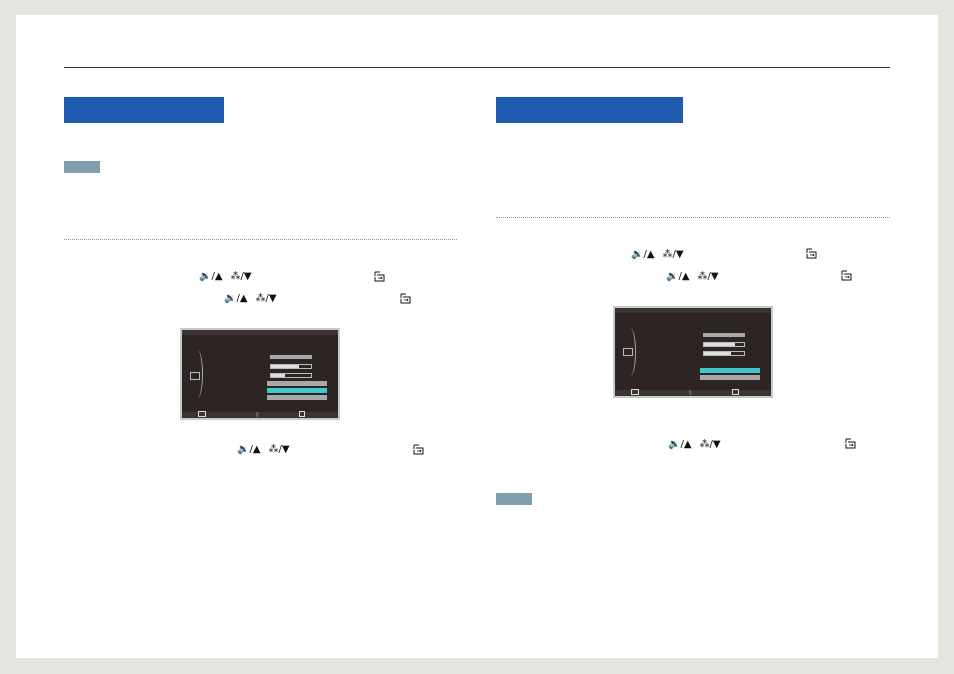 The image size is (954, 674). I want to click on right-step1-button-icons: 🔉/▲ ⁂/▼, so click(657, 255).